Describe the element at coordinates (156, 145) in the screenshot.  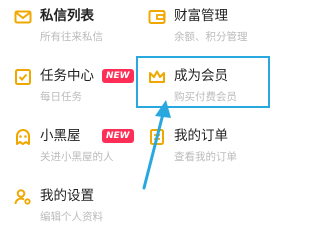
I see `annotation-arrow` at that location.